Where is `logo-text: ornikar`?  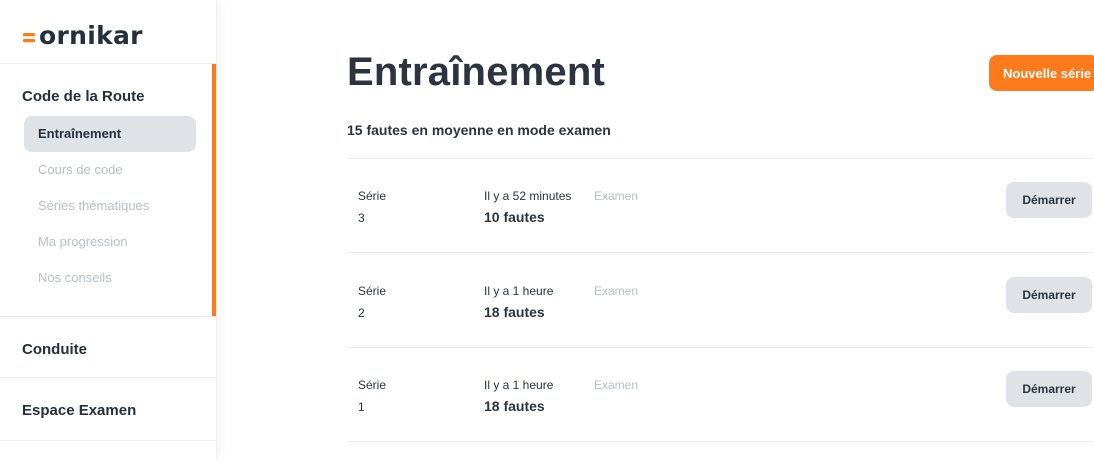
logo-text: ornikar is located at coordinates (91, 35).